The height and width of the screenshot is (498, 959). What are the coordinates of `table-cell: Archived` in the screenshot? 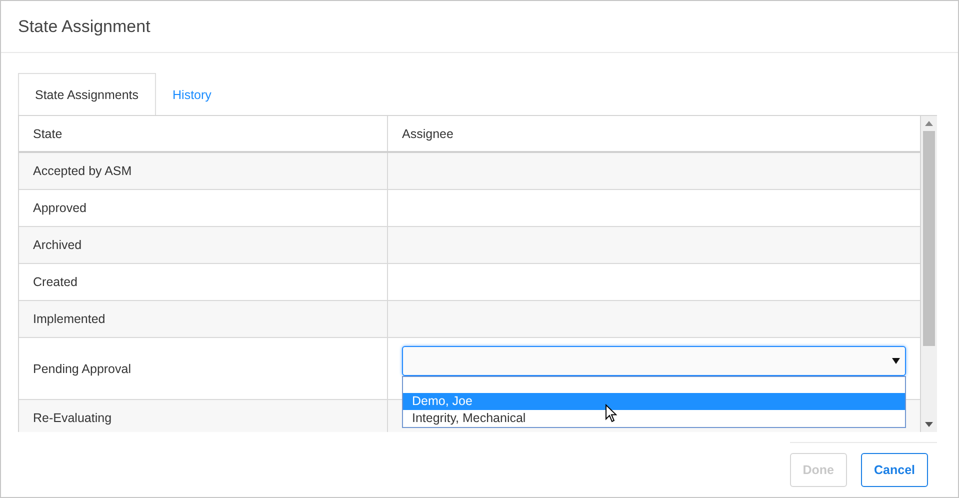 It's located at (203, 245).